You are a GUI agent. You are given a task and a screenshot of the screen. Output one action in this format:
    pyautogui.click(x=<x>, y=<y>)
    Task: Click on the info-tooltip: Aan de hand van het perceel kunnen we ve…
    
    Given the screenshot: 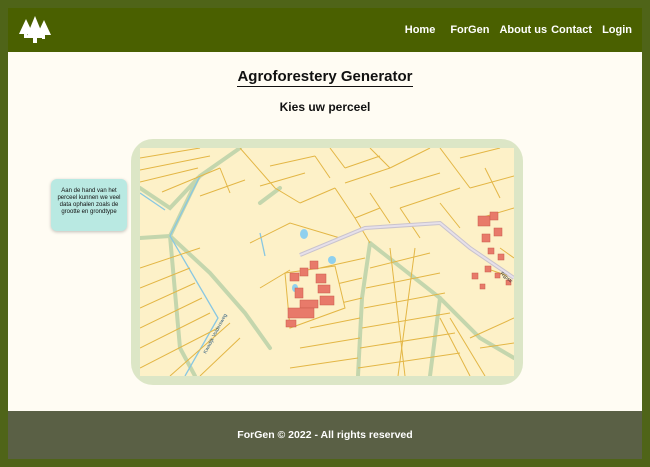 What is the action you would take?
    pyautogui.click(x=89, y=205)
    